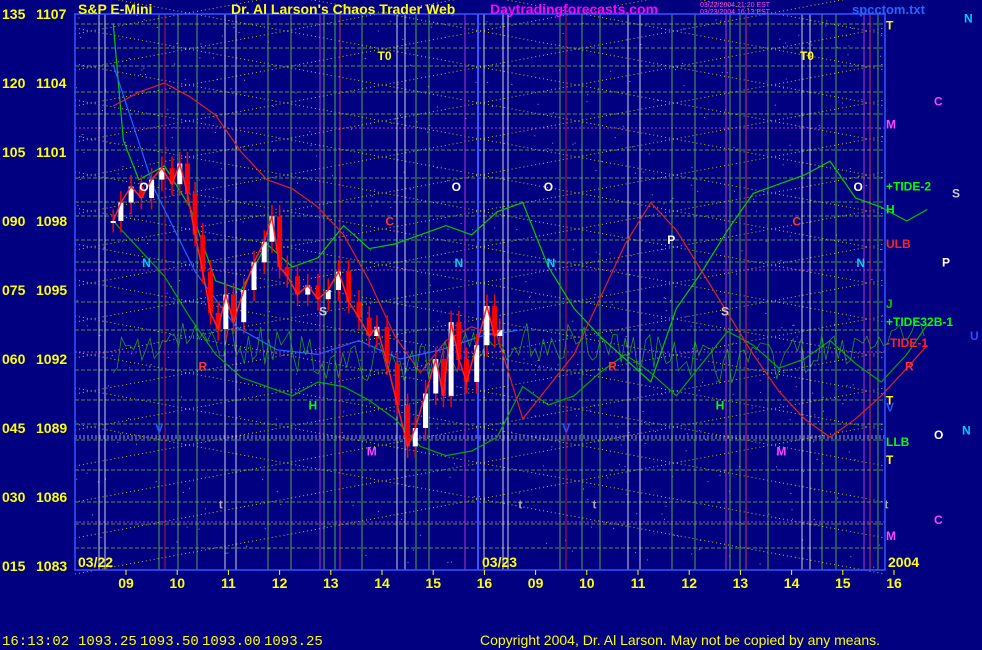  I want to click on x-tick-label: 12, so click(689, 583).